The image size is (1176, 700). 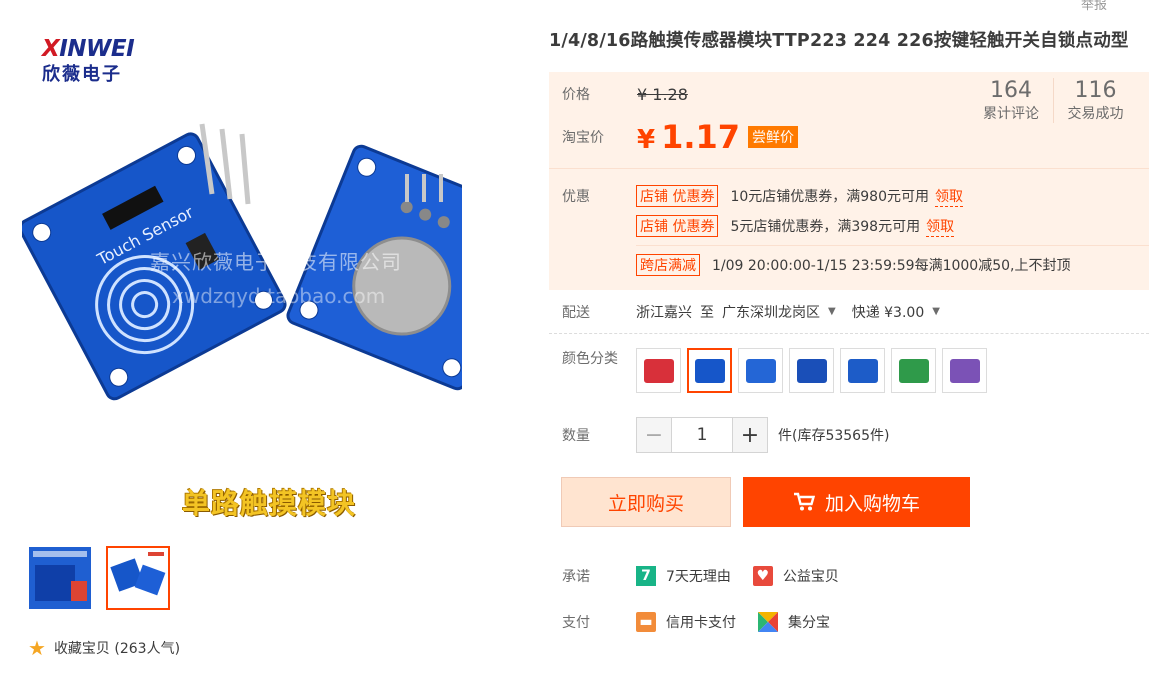 I want to click on charity-item: ♥ 公益宝贝, so click(x=795, y=576).